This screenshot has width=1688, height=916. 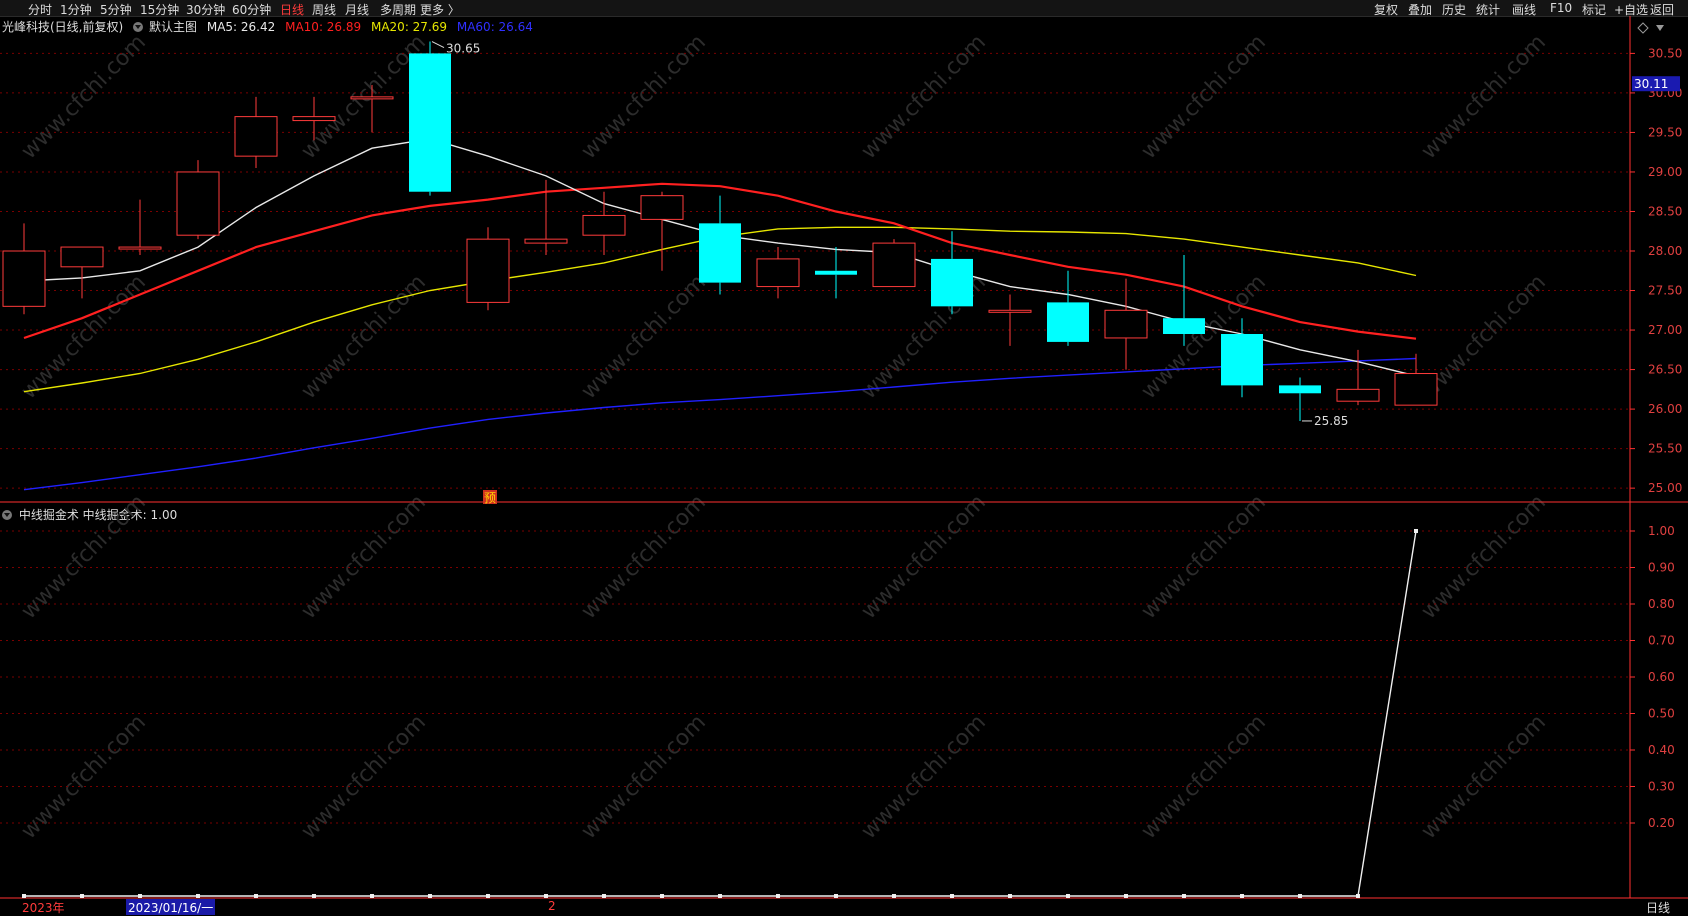 What do you see at coordinates (1665, 291) in the screenshot?
I see `price-tick-label: 27.50` at bounding box center [1665, 291].